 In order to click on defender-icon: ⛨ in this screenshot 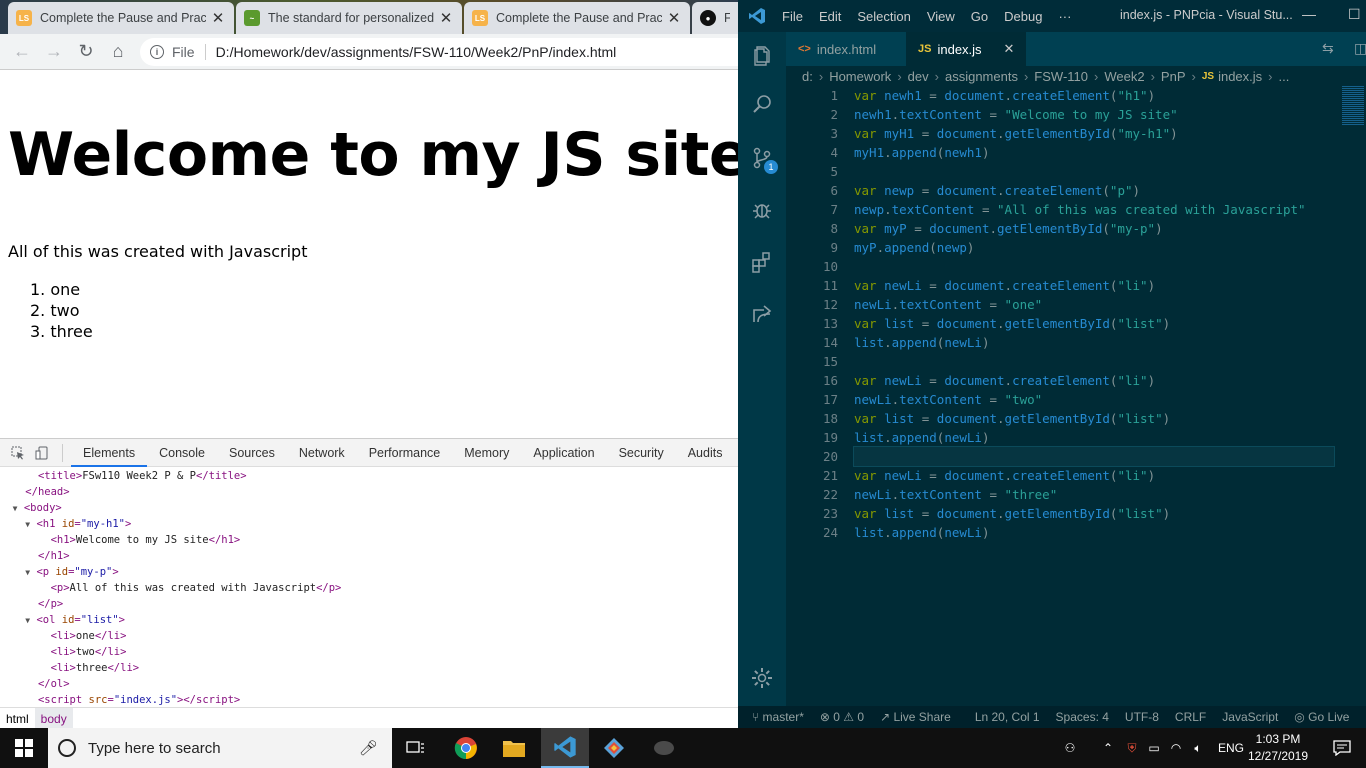, I will do `click(1132, 748)`.